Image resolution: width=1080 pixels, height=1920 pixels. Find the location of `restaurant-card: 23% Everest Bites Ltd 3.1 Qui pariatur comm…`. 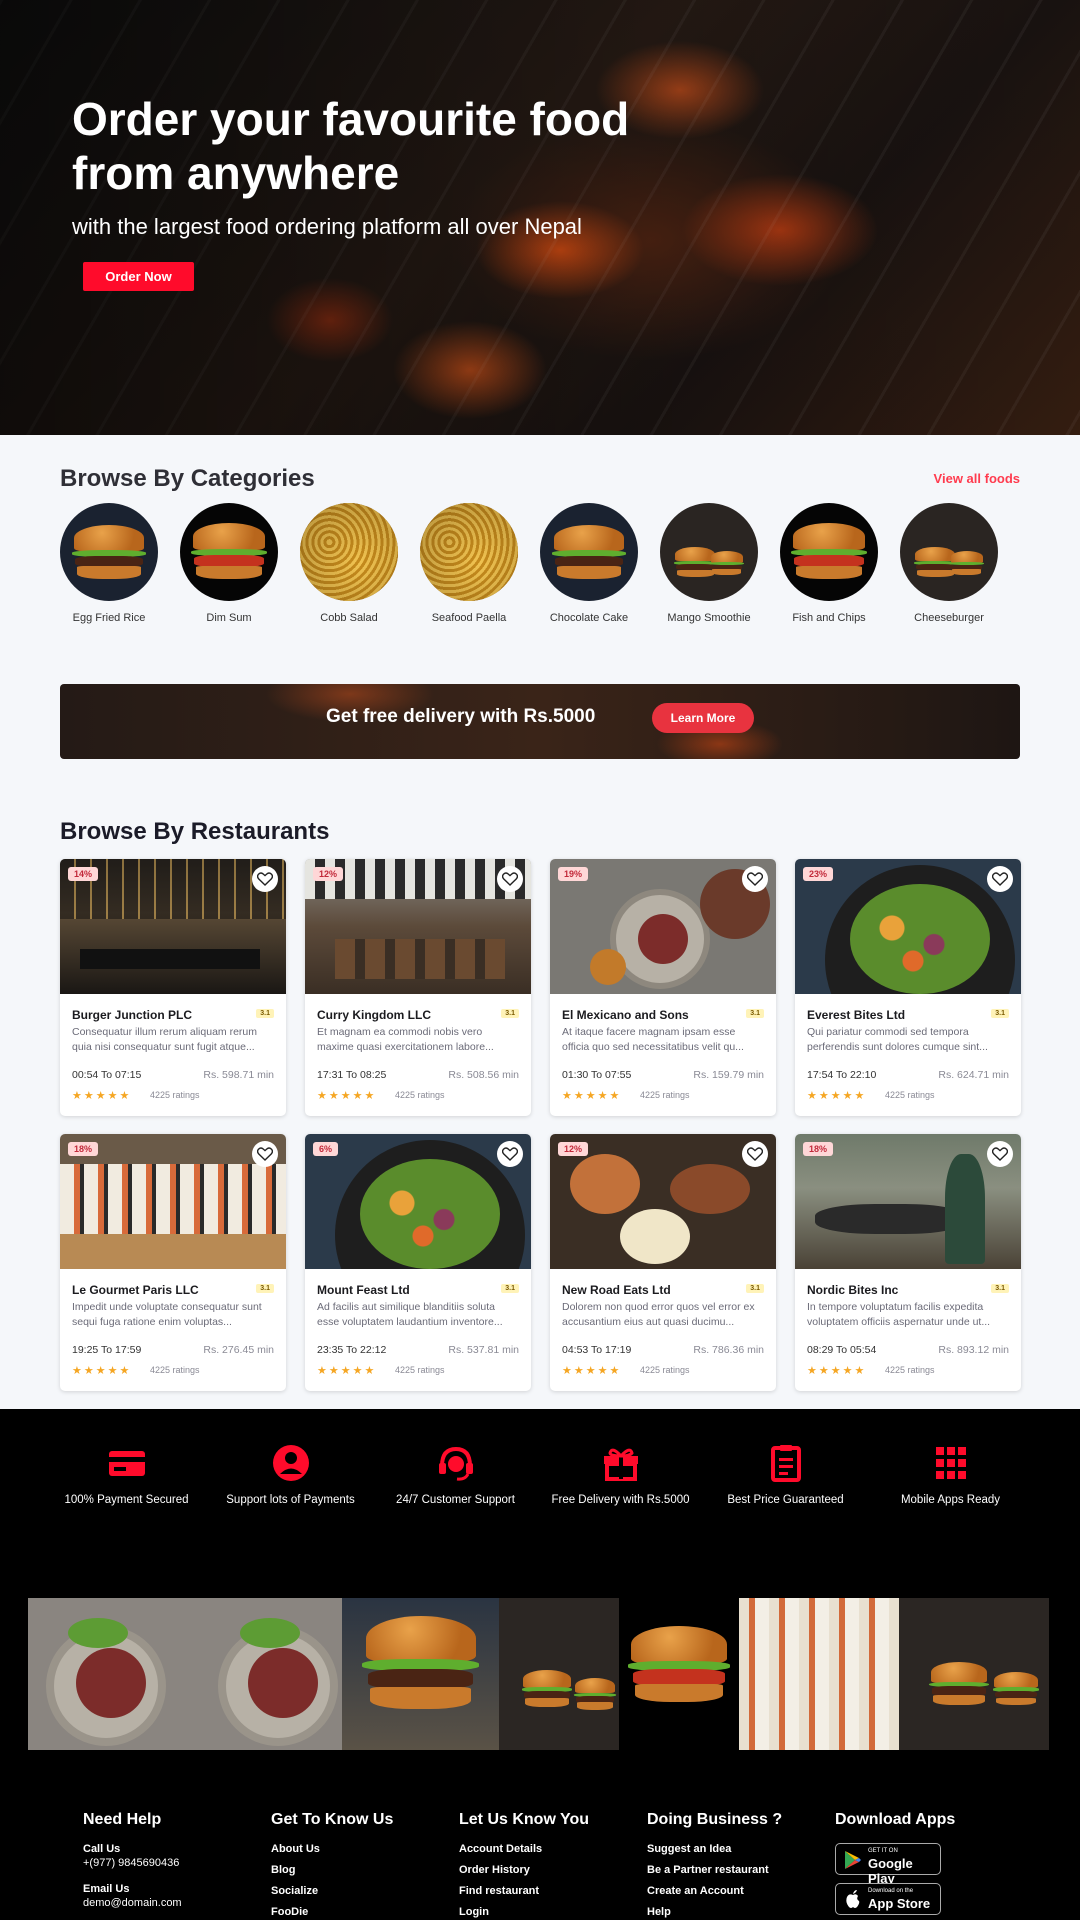

restaurant-card: 23% Everest Bites Ltd 3.1 Qui pariatur comm… is located at coordinates (908, 987).